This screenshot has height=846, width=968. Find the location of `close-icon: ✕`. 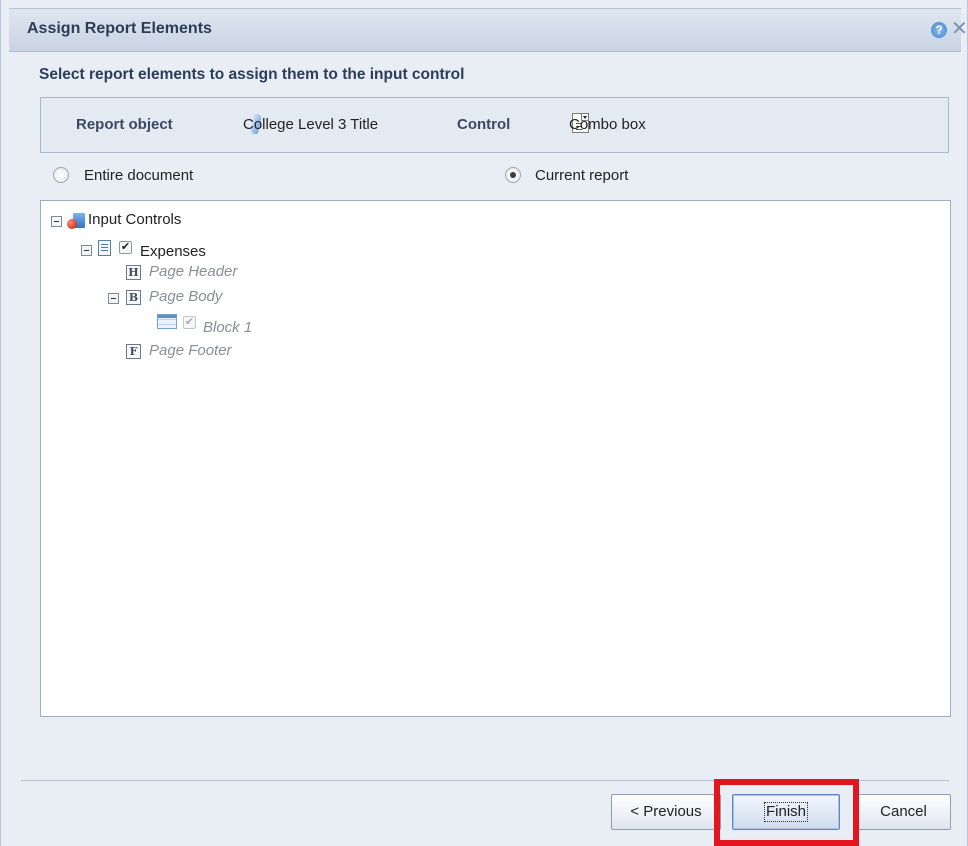

close-icon: ✕ is located at coordinates (959, 29).